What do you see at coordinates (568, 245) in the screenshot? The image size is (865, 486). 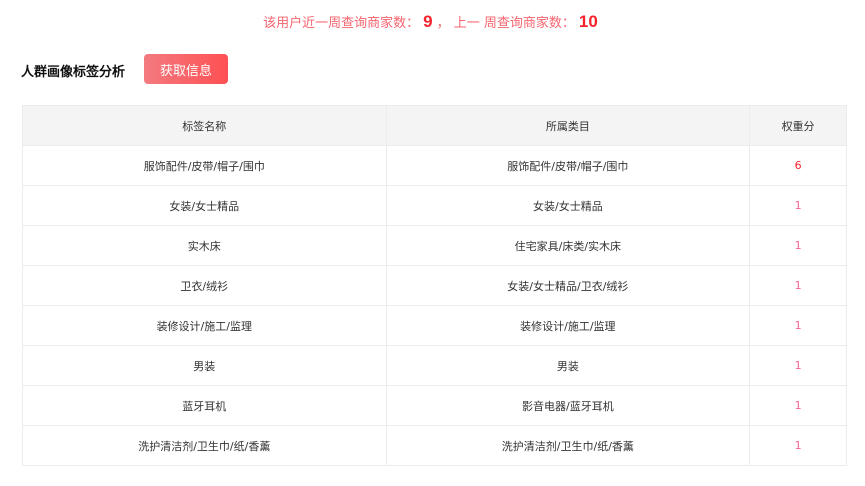 I see `category-cell: 住宅家具/床类/实木床` at bounding box center [568, 245].